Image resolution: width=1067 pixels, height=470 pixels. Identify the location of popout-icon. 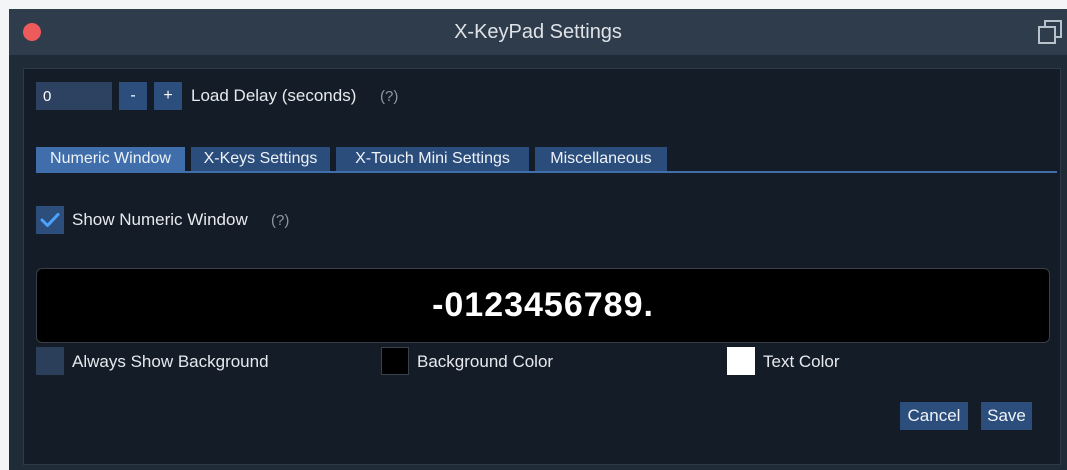
(1050, 32).